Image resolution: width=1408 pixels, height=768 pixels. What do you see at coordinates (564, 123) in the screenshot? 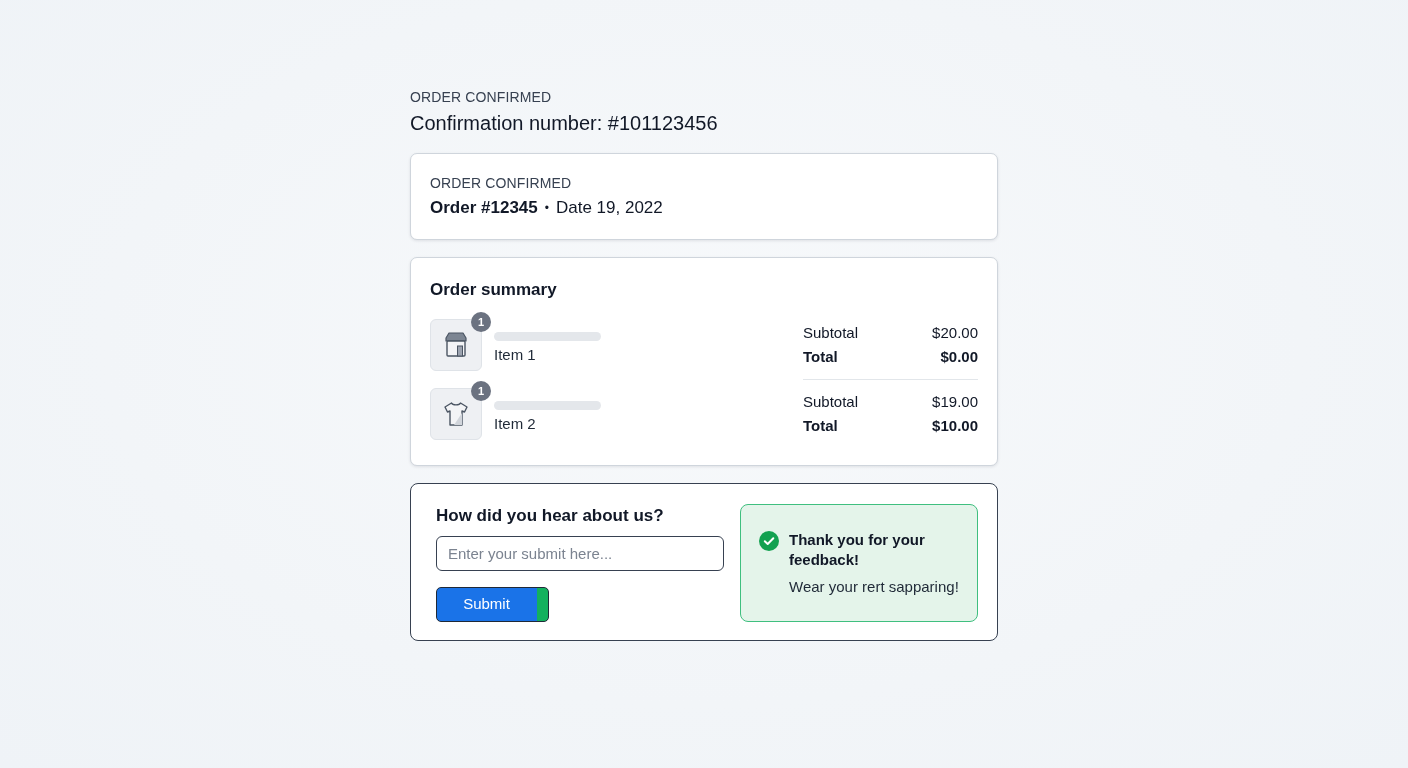
I see `confirmation-title: Confirmation number: #101123456` at bounding box center [564, 123].